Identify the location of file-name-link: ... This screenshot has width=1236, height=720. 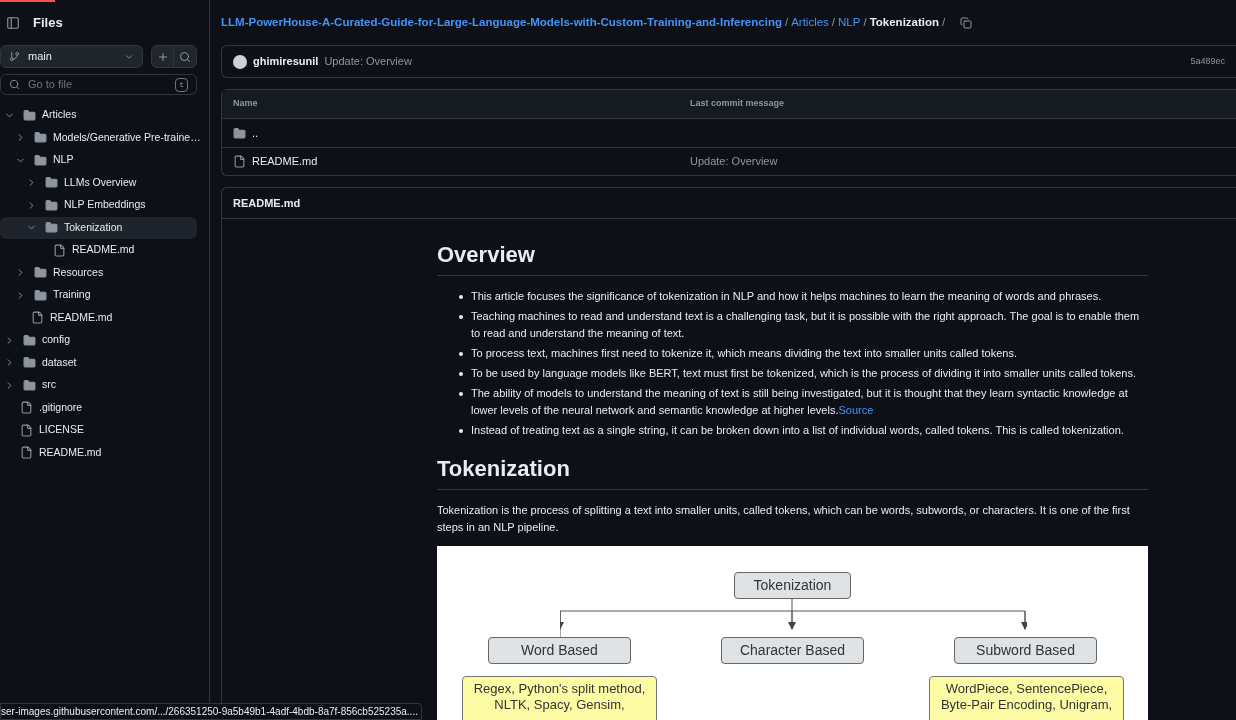
(255, 133).